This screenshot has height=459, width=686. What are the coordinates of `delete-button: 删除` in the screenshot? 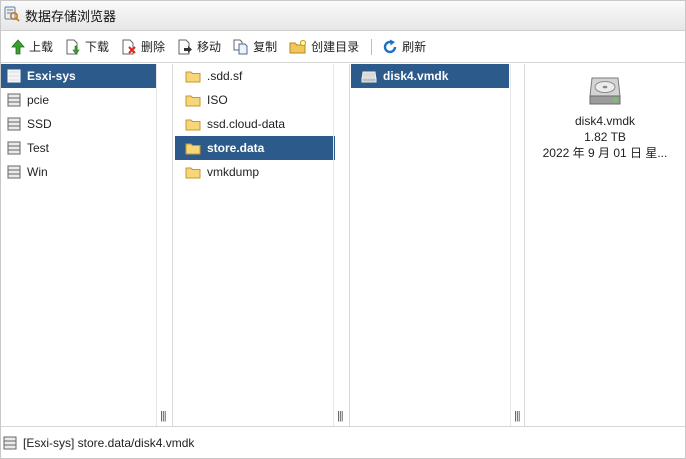 It's located at (143, 47).